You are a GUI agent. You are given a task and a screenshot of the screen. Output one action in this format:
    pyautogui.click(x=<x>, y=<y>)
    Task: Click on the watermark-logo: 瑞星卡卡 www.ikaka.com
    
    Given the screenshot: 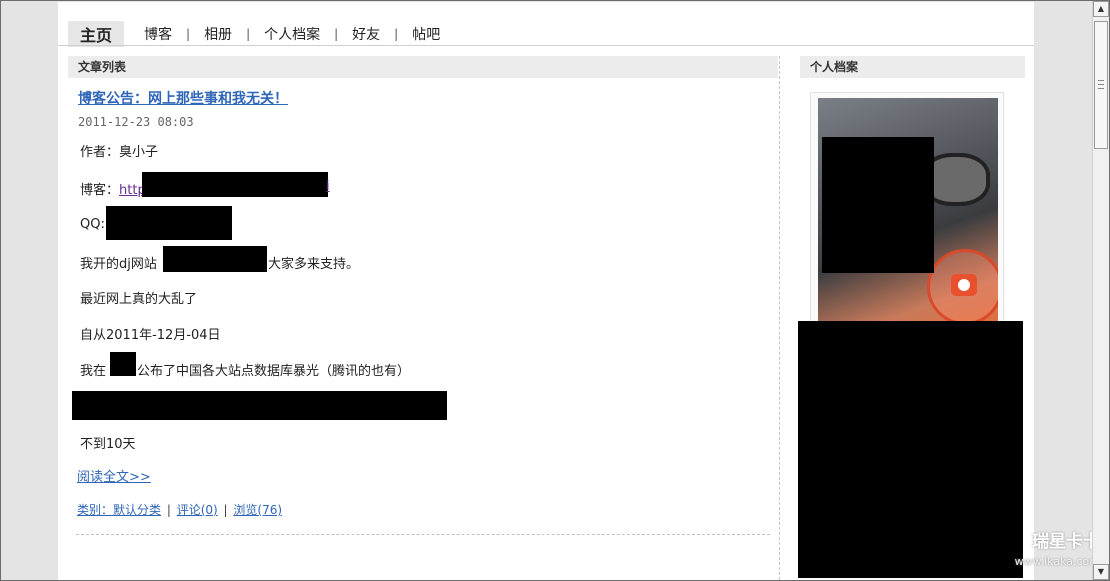 What is the action you would take?
    pyautogui.click(x=1040, y=553)
    